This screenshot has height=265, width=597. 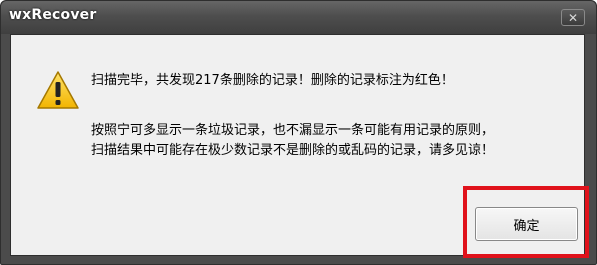 I want to click on close-button: ✕, so click(x=573, y=17).